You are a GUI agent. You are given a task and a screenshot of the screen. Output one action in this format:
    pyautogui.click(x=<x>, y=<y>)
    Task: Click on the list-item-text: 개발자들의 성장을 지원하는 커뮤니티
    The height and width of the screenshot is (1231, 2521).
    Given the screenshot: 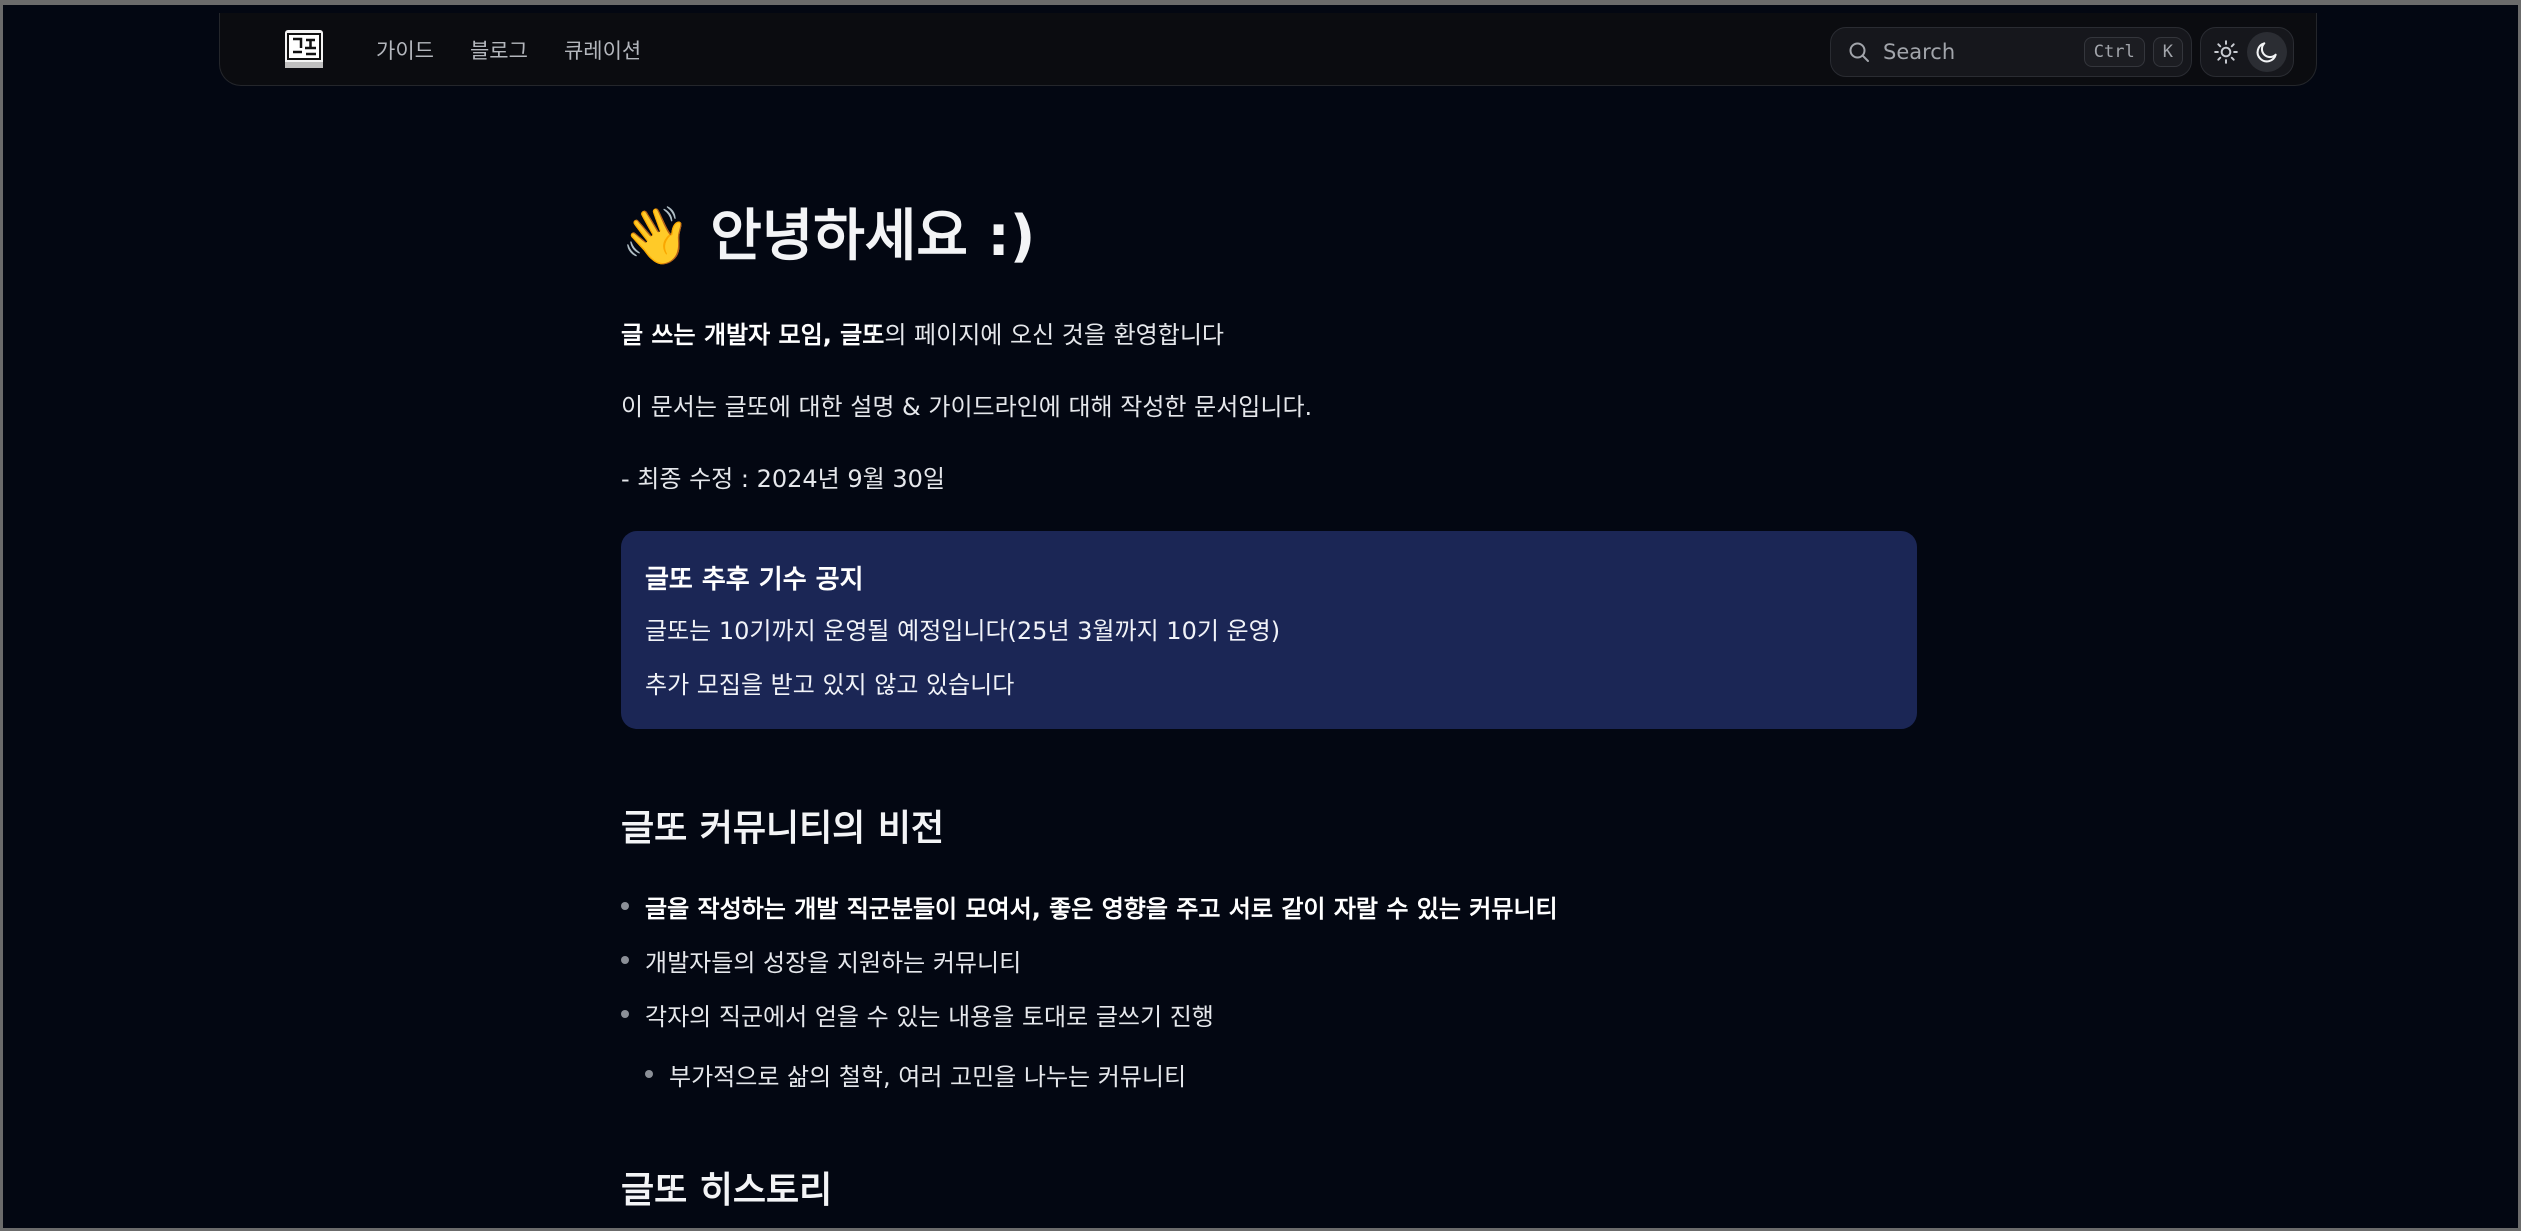 What is the action you would take?
    pyautogui.click(x=833, y=963)
    